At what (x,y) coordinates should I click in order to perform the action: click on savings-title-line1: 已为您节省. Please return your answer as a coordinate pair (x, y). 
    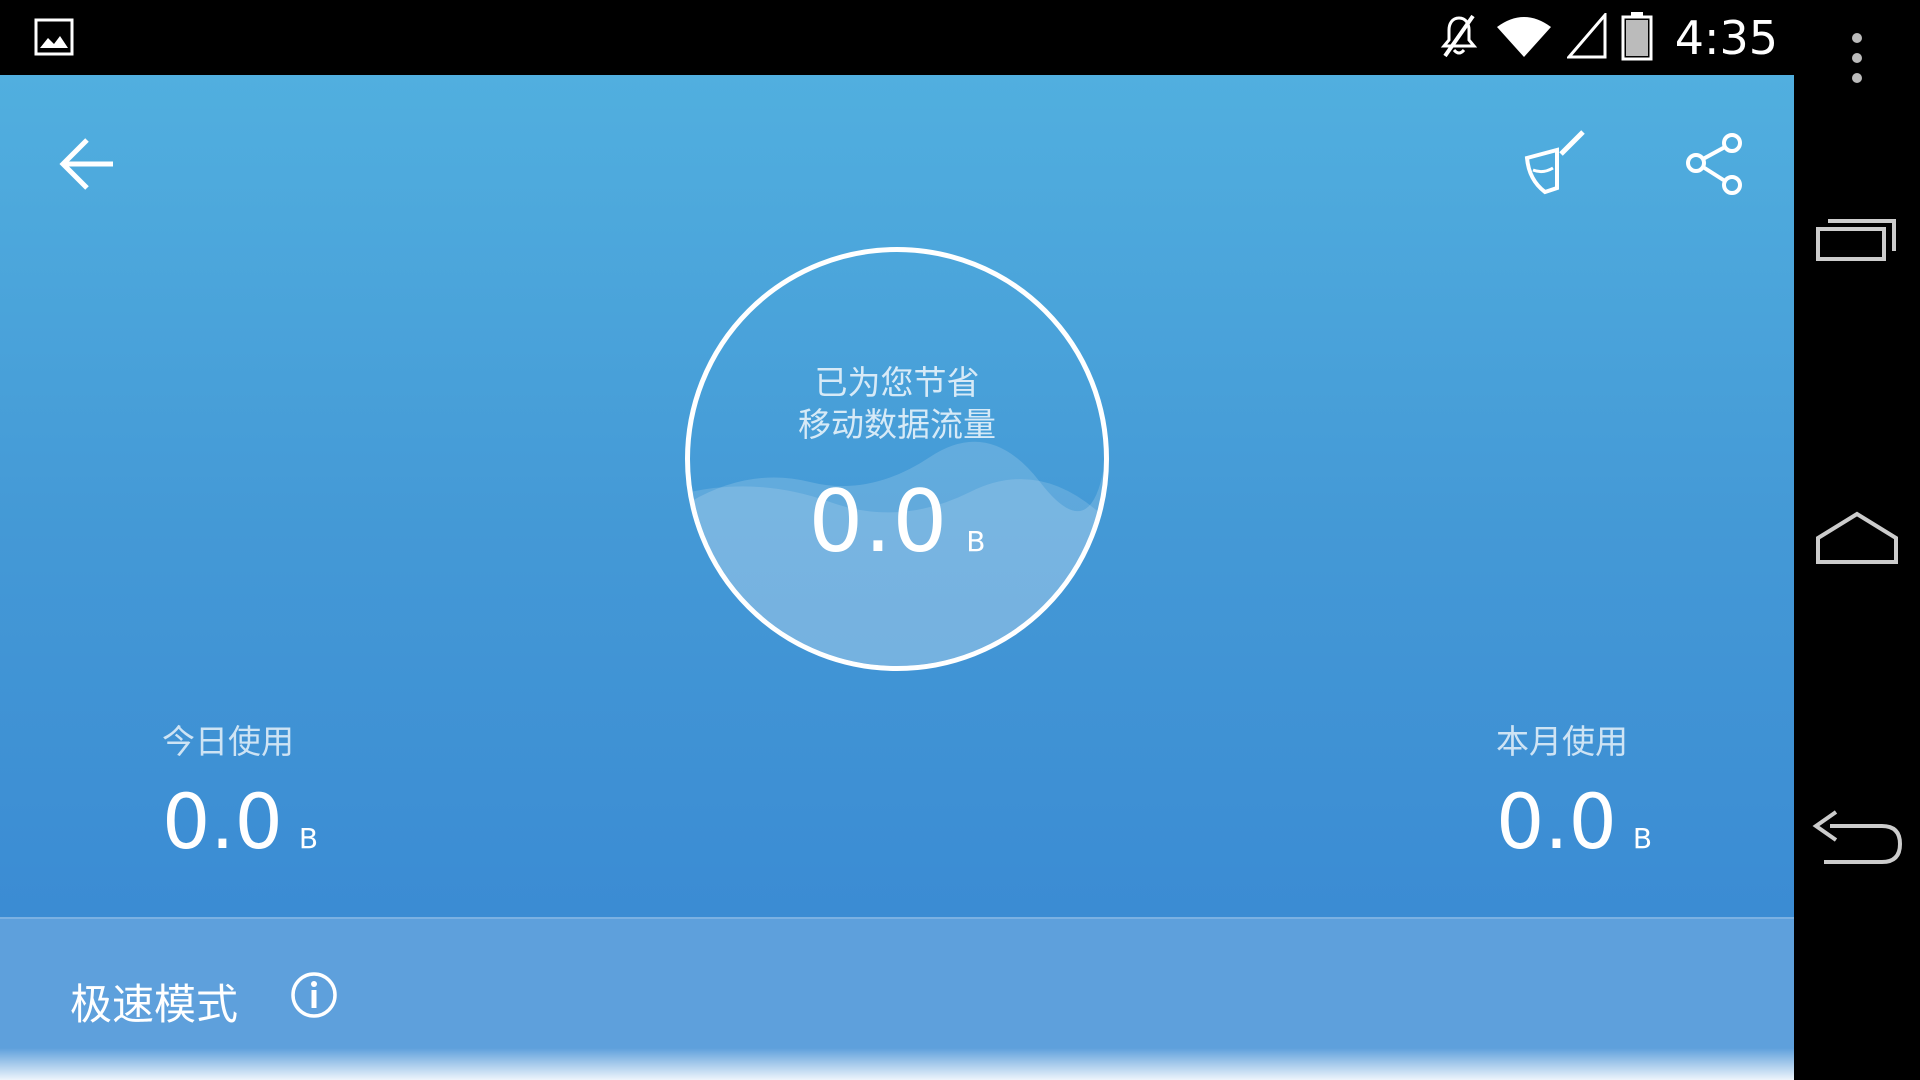
    Looking at the image, I should click on (897, 382).